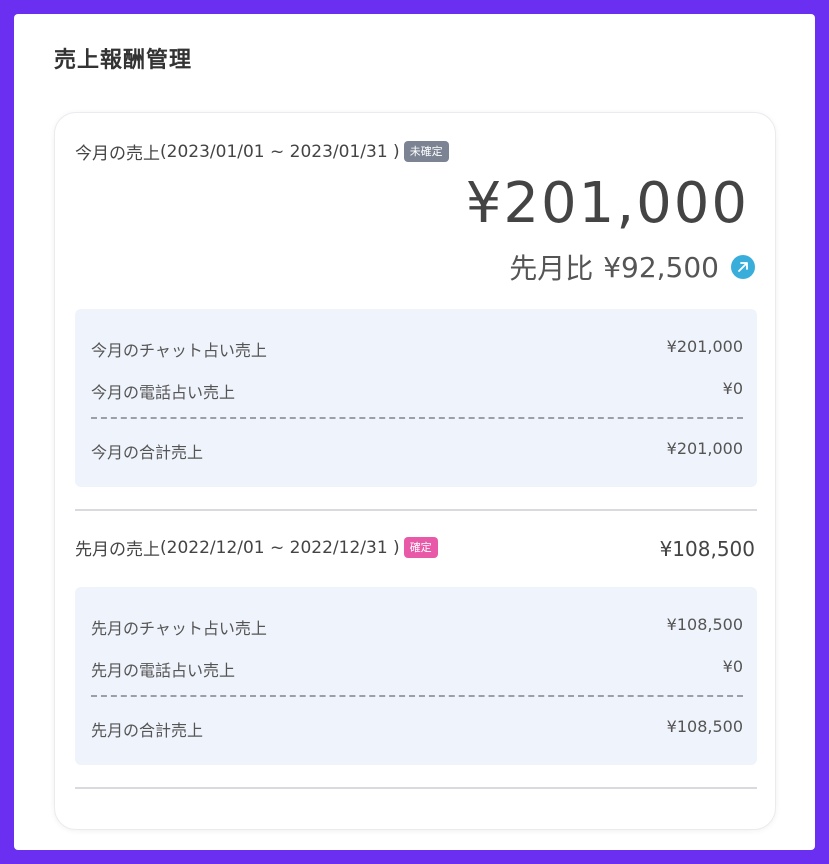 The width and height of the screenshot is (829, 864). What do you see at coordinates (163, 670) in the screenshot?
I see `row-label: 先月の電話占い売上` at bounding box center [163, 670].